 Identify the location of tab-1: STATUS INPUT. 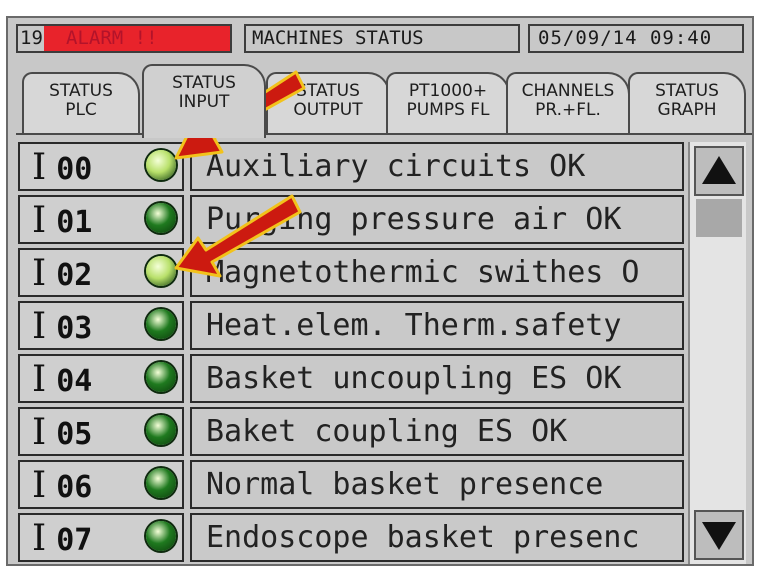
(204, 101).